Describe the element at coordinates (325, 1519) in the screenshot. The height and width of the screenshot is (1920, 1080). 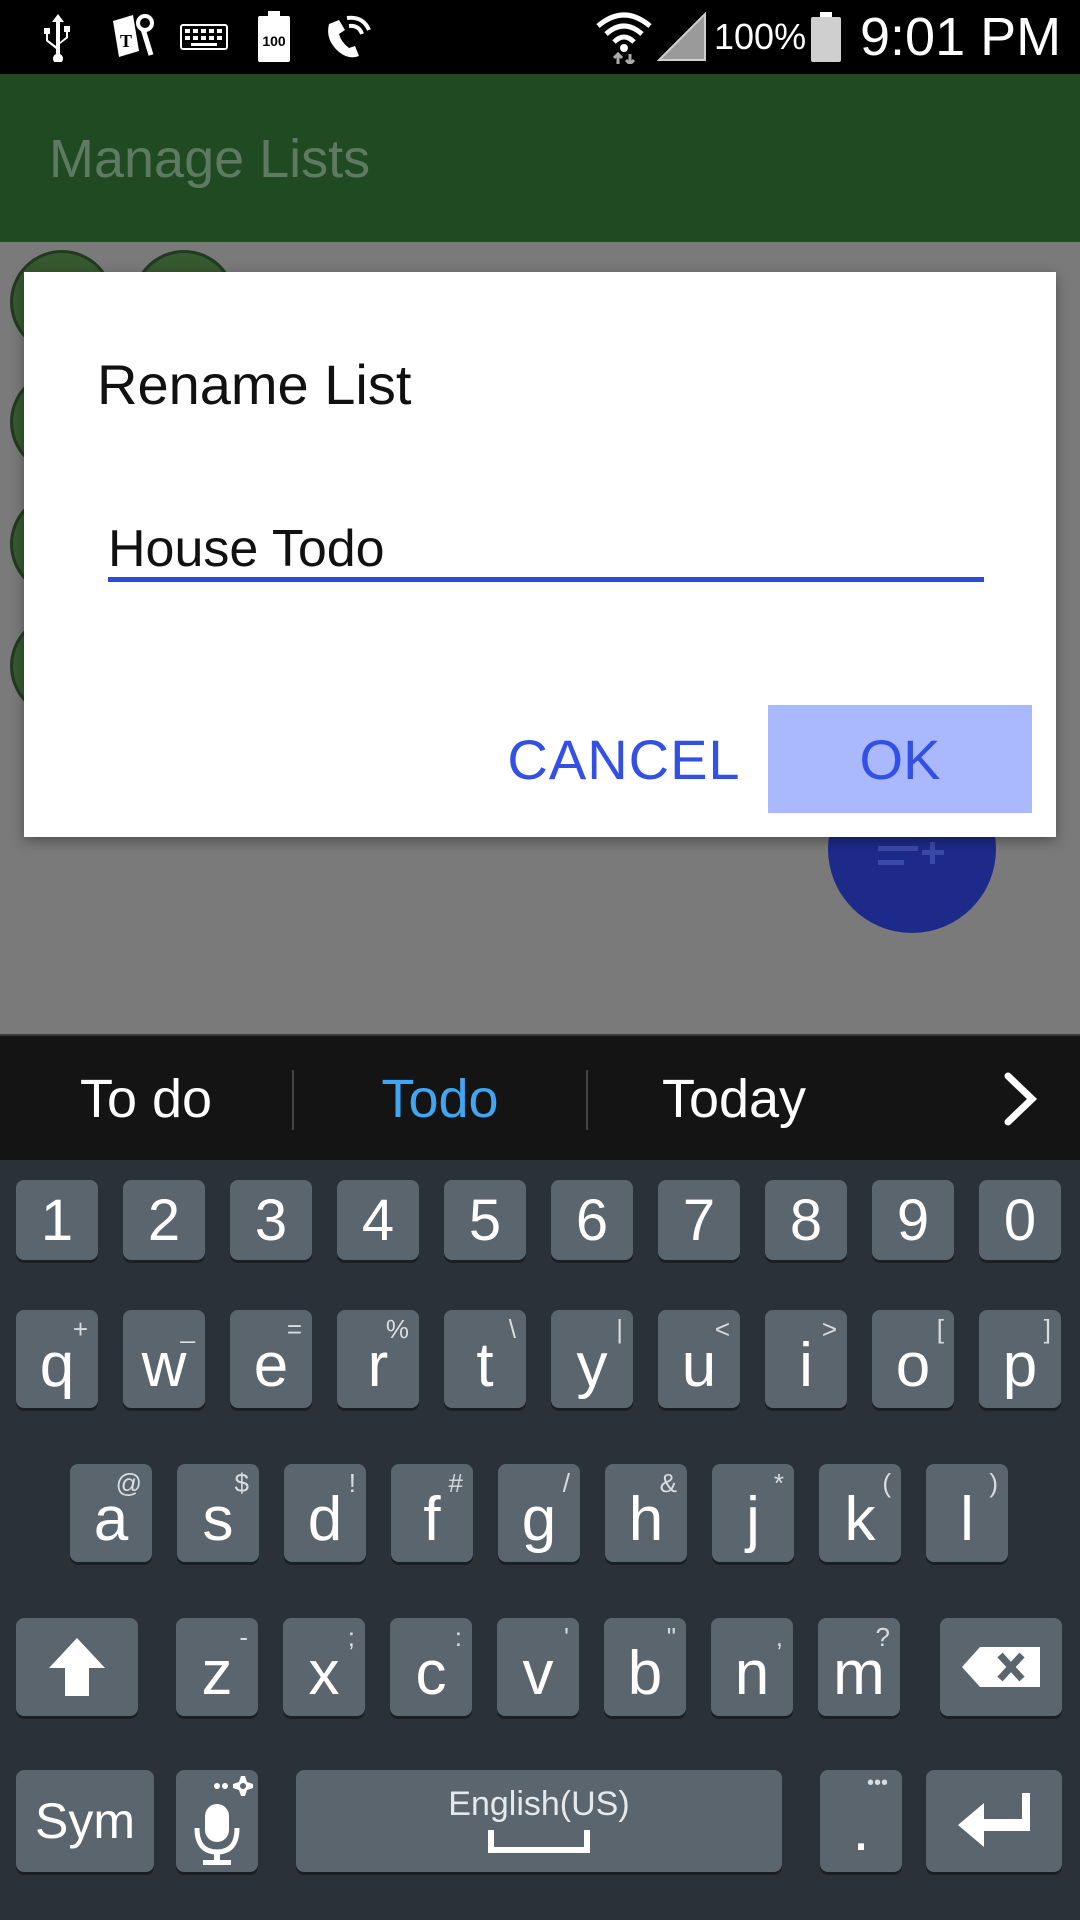
I see `key-label: d` at that location.